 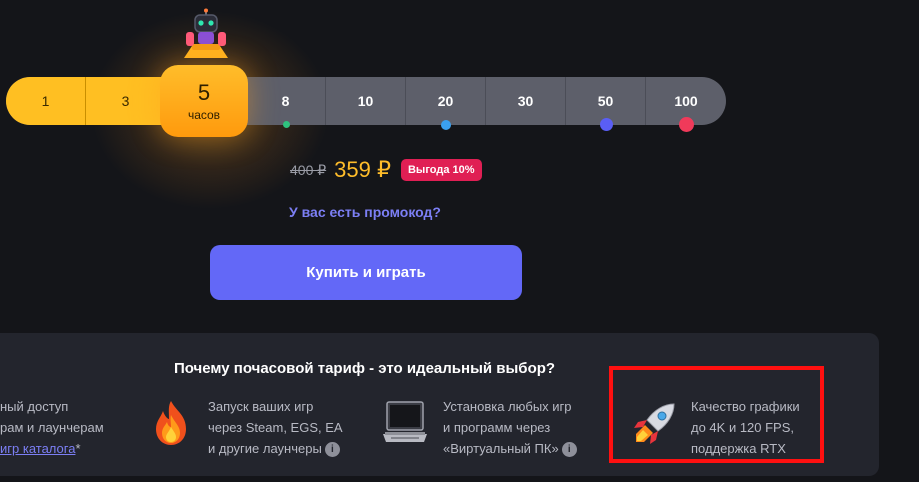 What do you see at coordinates (286, 101) in the screenshot?
I see `hours-option-8: 8` at bounding box center [286, 101].